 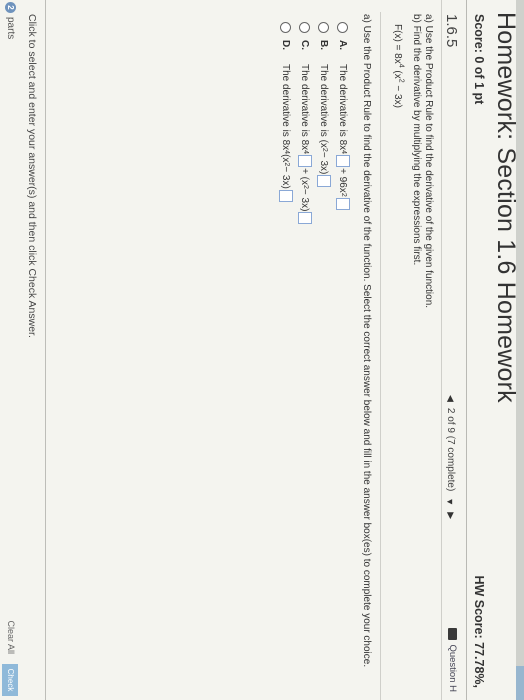 I want to click on prev-question-icon: ◀, so click(x=450, y=398).